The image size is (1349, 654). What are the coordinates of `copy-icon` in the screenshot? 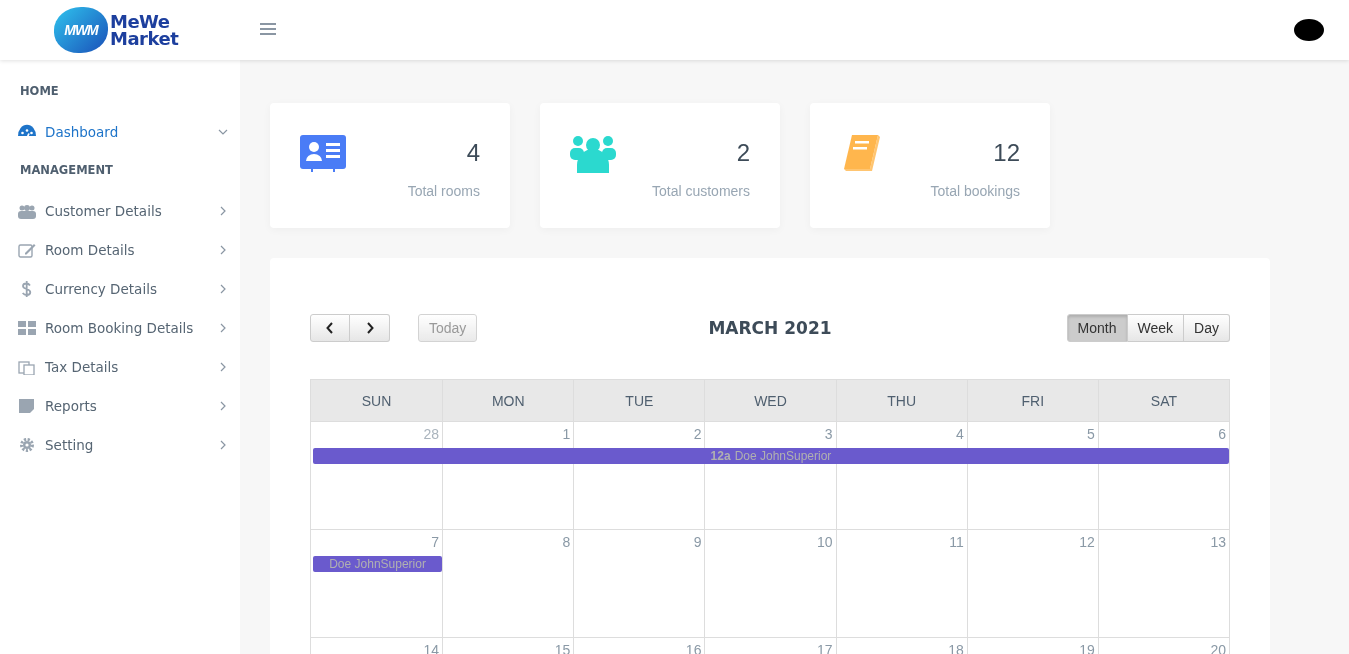 It's located at (27, 366).